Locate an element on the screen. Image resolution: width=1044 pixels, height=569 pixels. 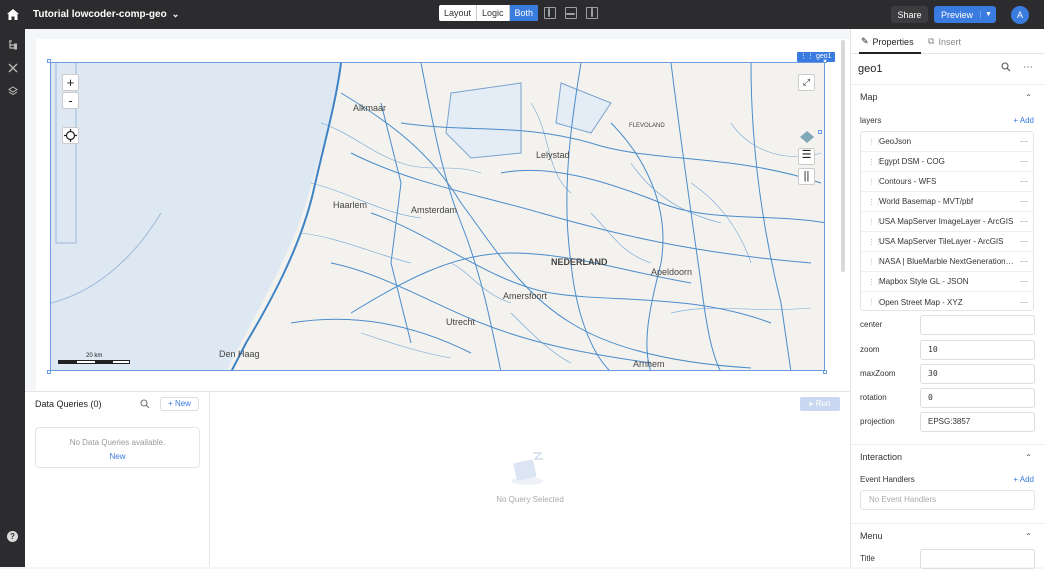
right-panel-toggle-icon is located at coordinates (592, 13).